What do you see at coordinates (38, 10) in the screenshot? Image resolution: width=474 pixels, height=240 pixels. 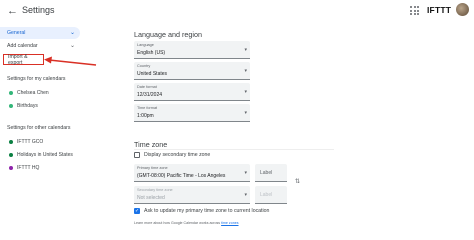 I see `page-title: Settings` at bounding box center [38, 10].